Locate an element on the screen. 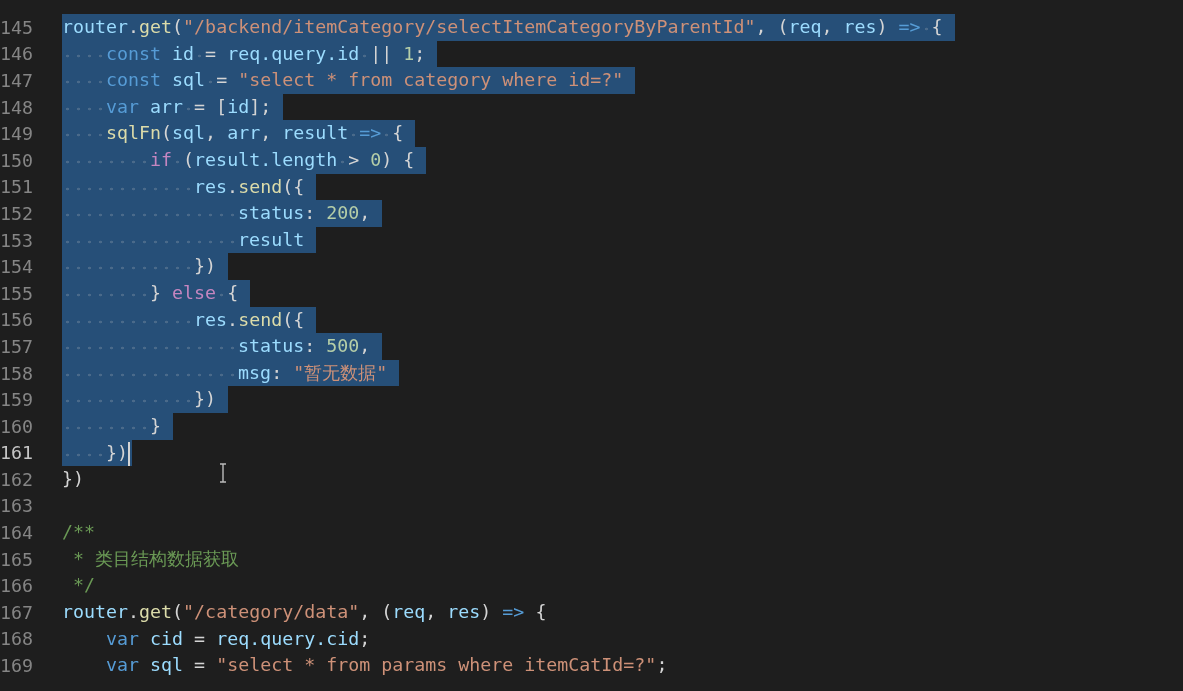  line-number: 160 is located at coordinates (16, 426).